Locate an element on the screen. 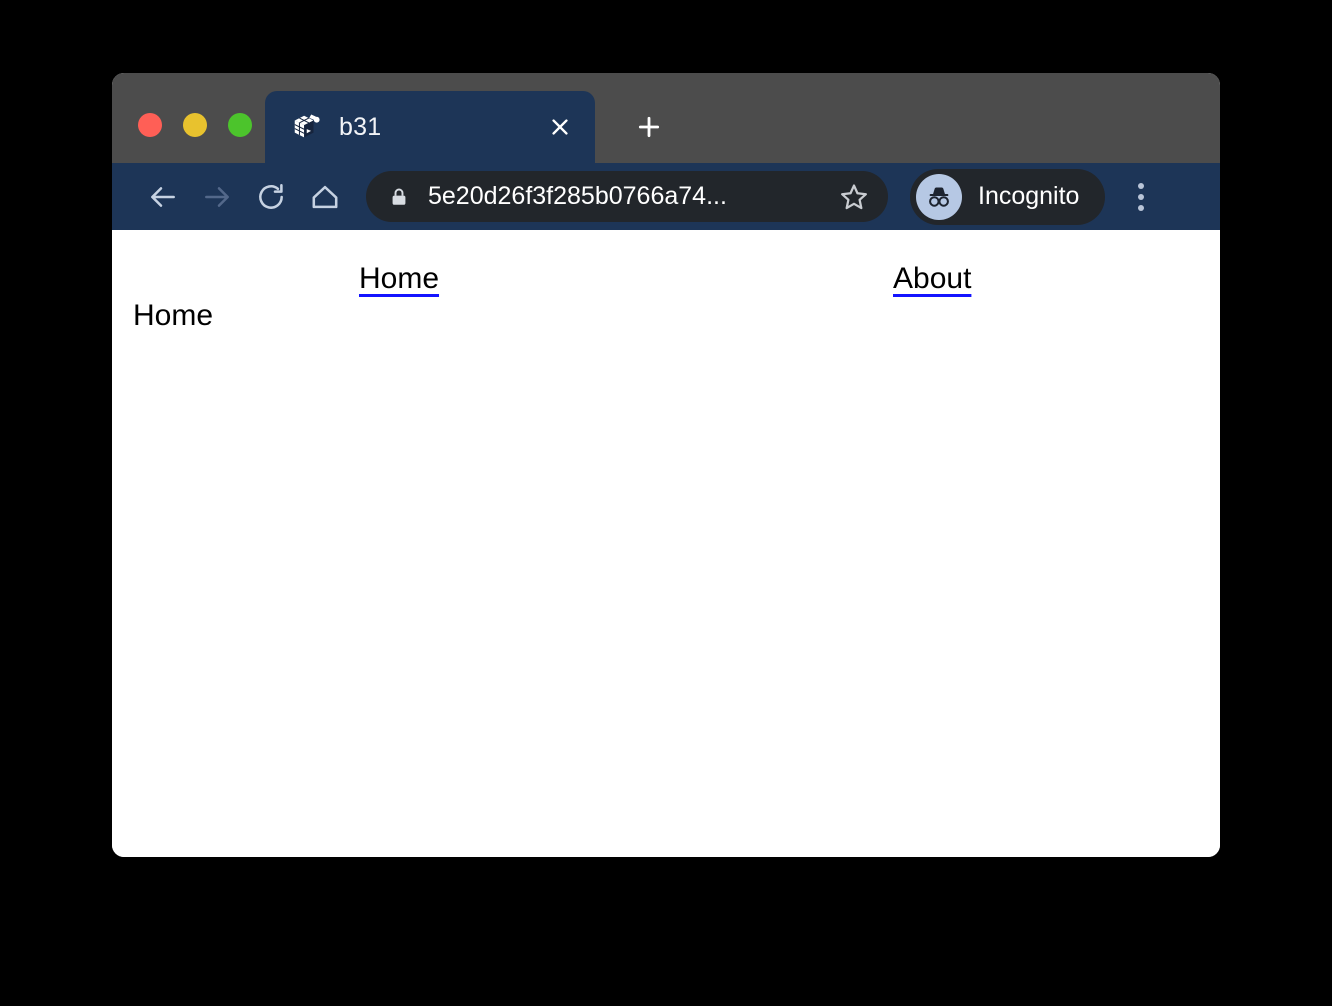 This screenshot has height=1006, width=1332. browser-toolbar: 5e20d26f3f285b0766a74... Incognito is located at coordinates (666, 196).